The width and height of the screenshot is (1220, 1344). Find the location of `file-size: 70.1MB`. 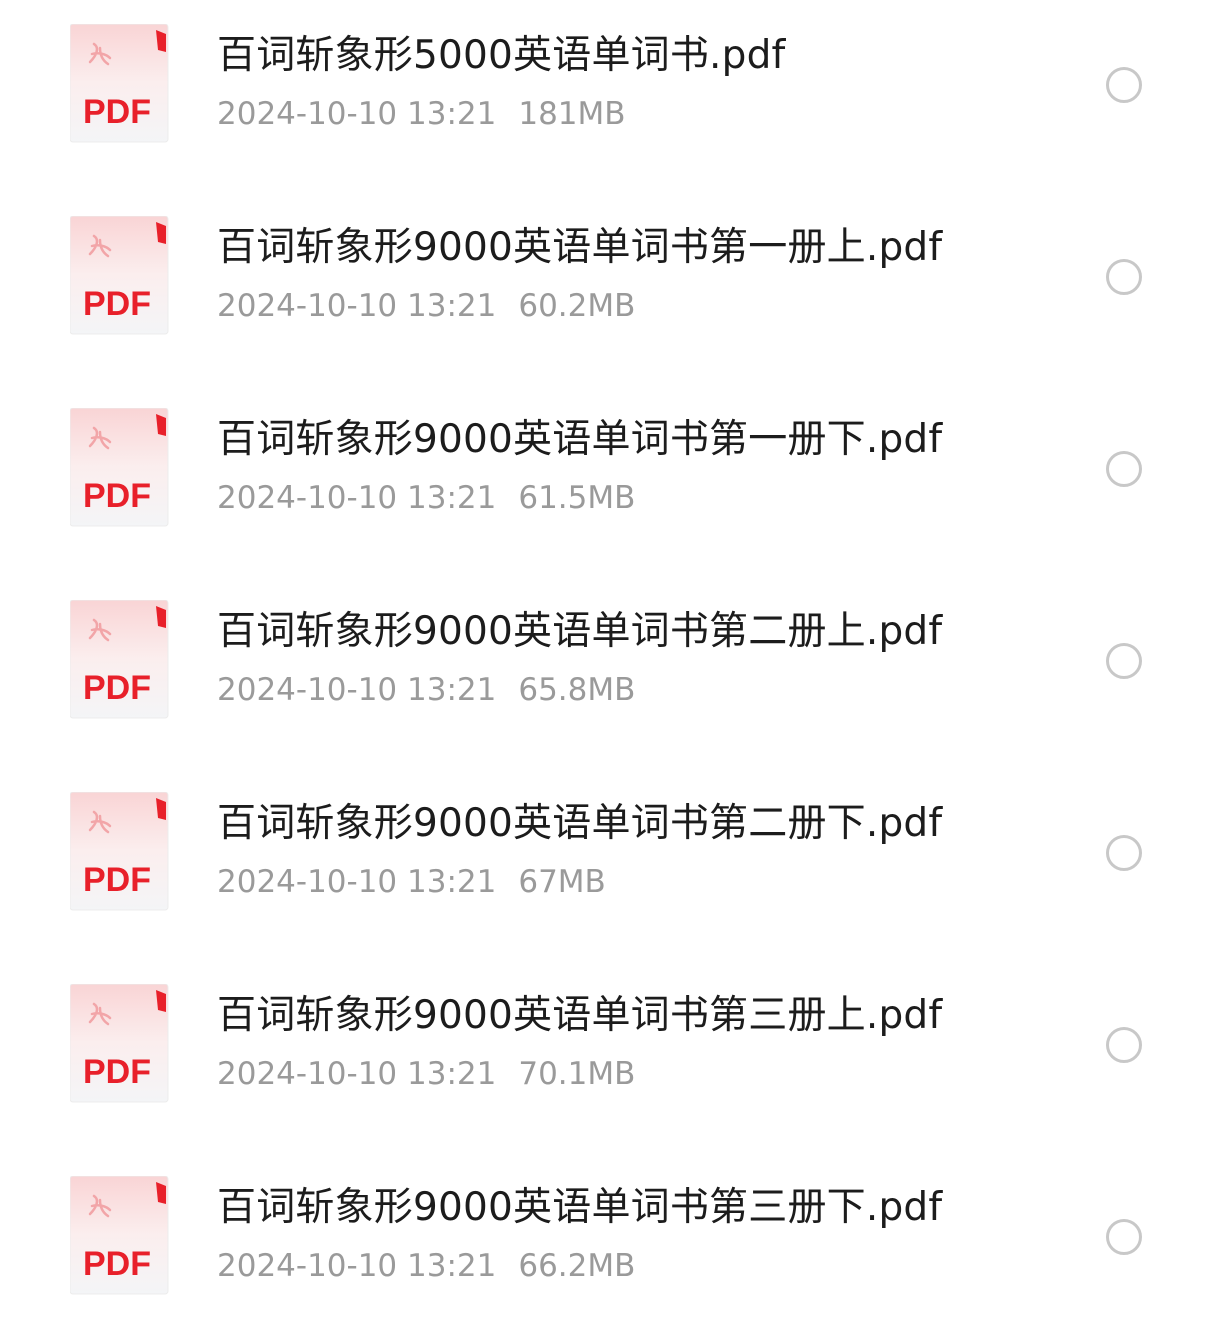

file-size: 70.1MB is located at coordinates (577, 1074).